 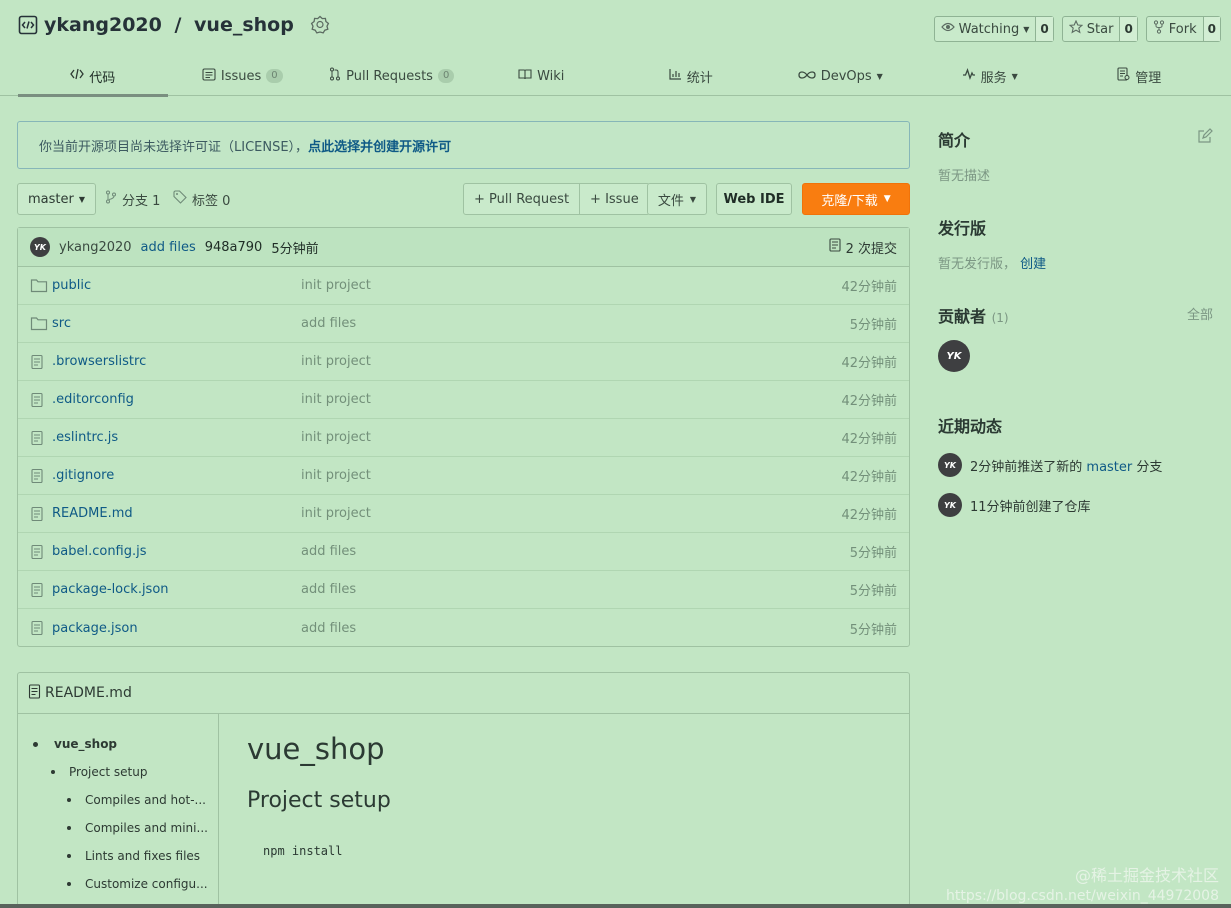 What do you see at coordinates (993, 29) in the screenshot?
I see `watch-button: Watching ▼ 0` at bounding box center [993, 29].